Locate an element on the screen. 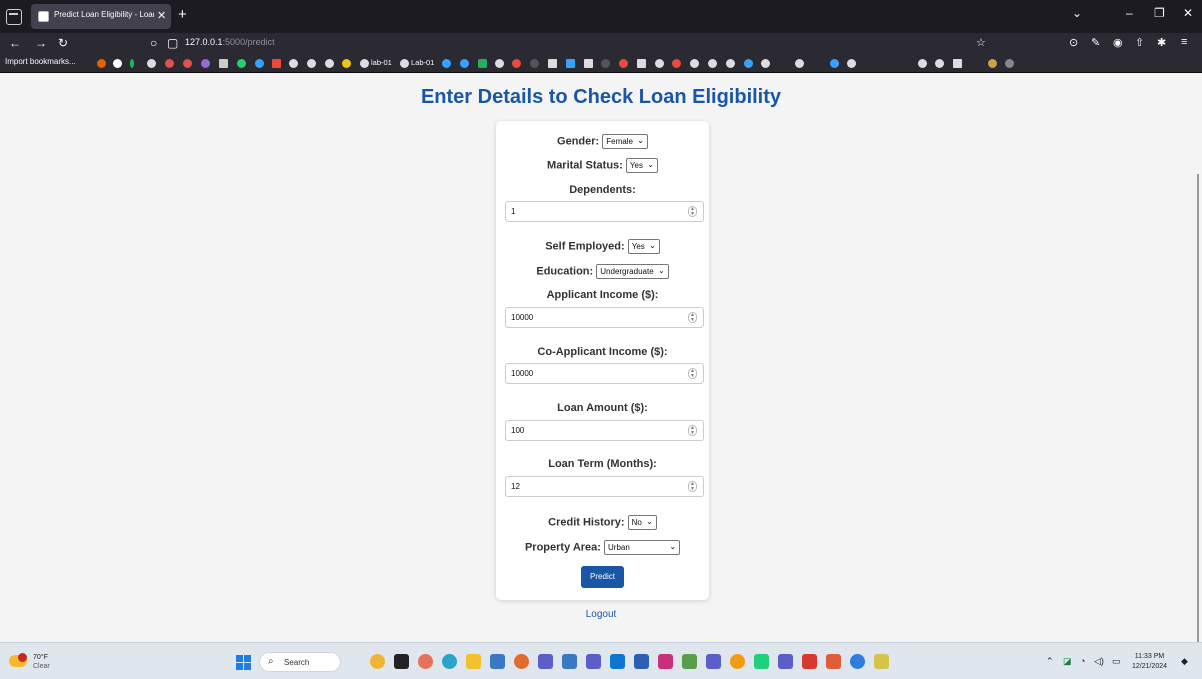 The height and width of the screenshot is (679, 1202). share-icon: ⇧ is located at coordinates (1139, 42).